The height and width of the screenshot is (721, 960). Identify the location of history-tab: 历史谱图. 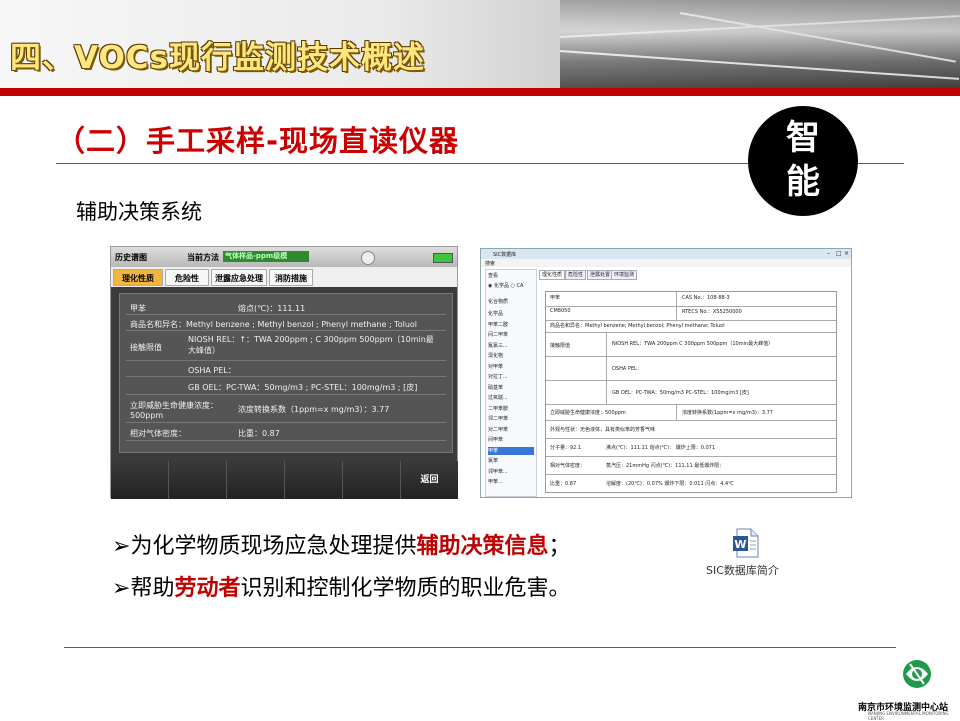
(131, 257).